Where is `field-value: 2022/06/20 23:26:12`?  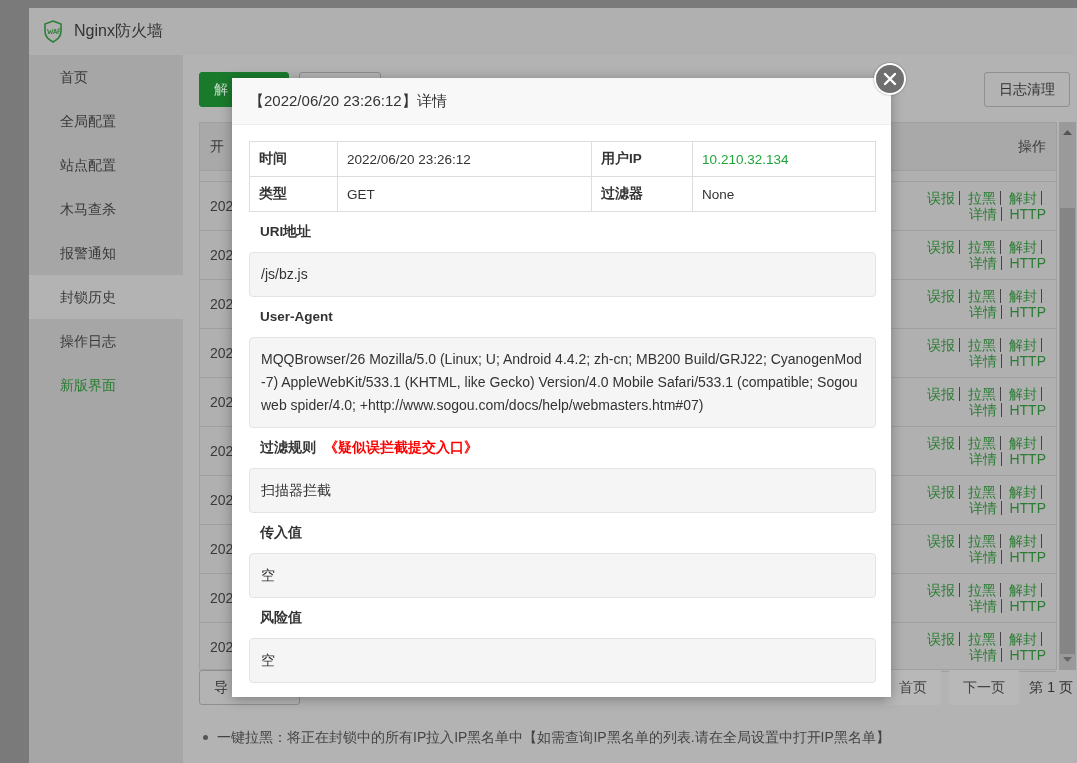 field-value: 2022/06/20 23:26:12 is located at coordinates (464, 159).